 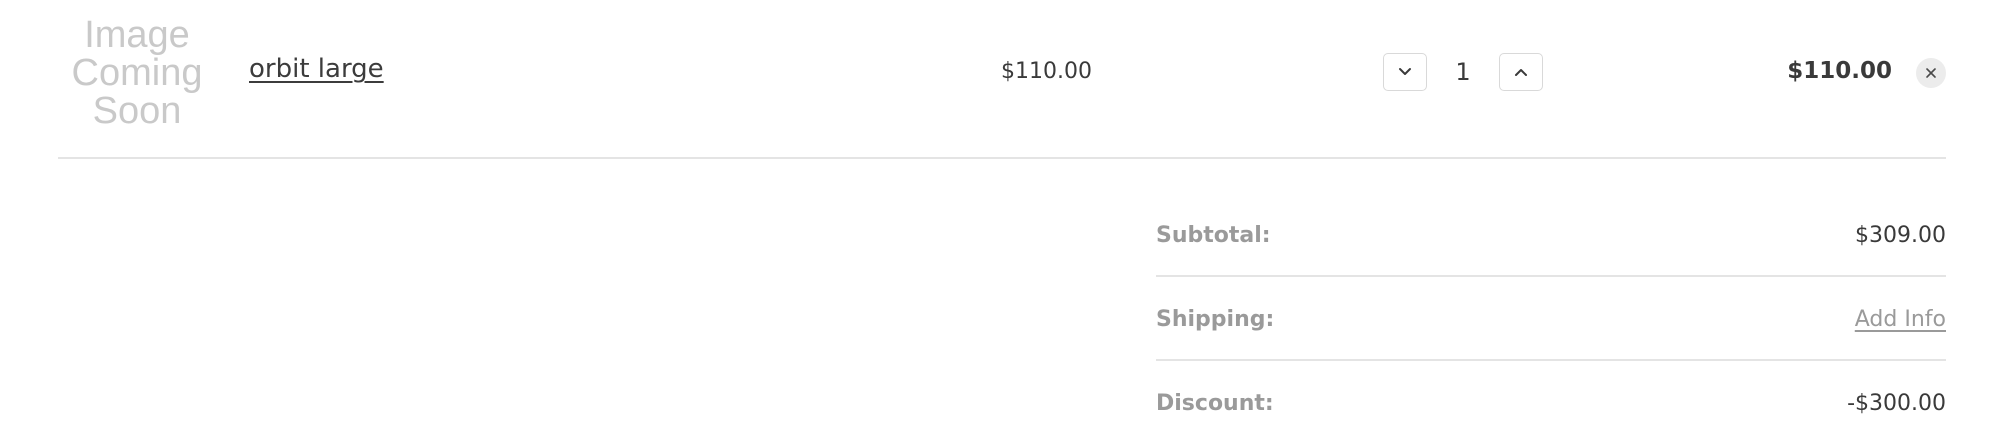 I want to click on quantity-value: 1, so click(x=1463, y=72).